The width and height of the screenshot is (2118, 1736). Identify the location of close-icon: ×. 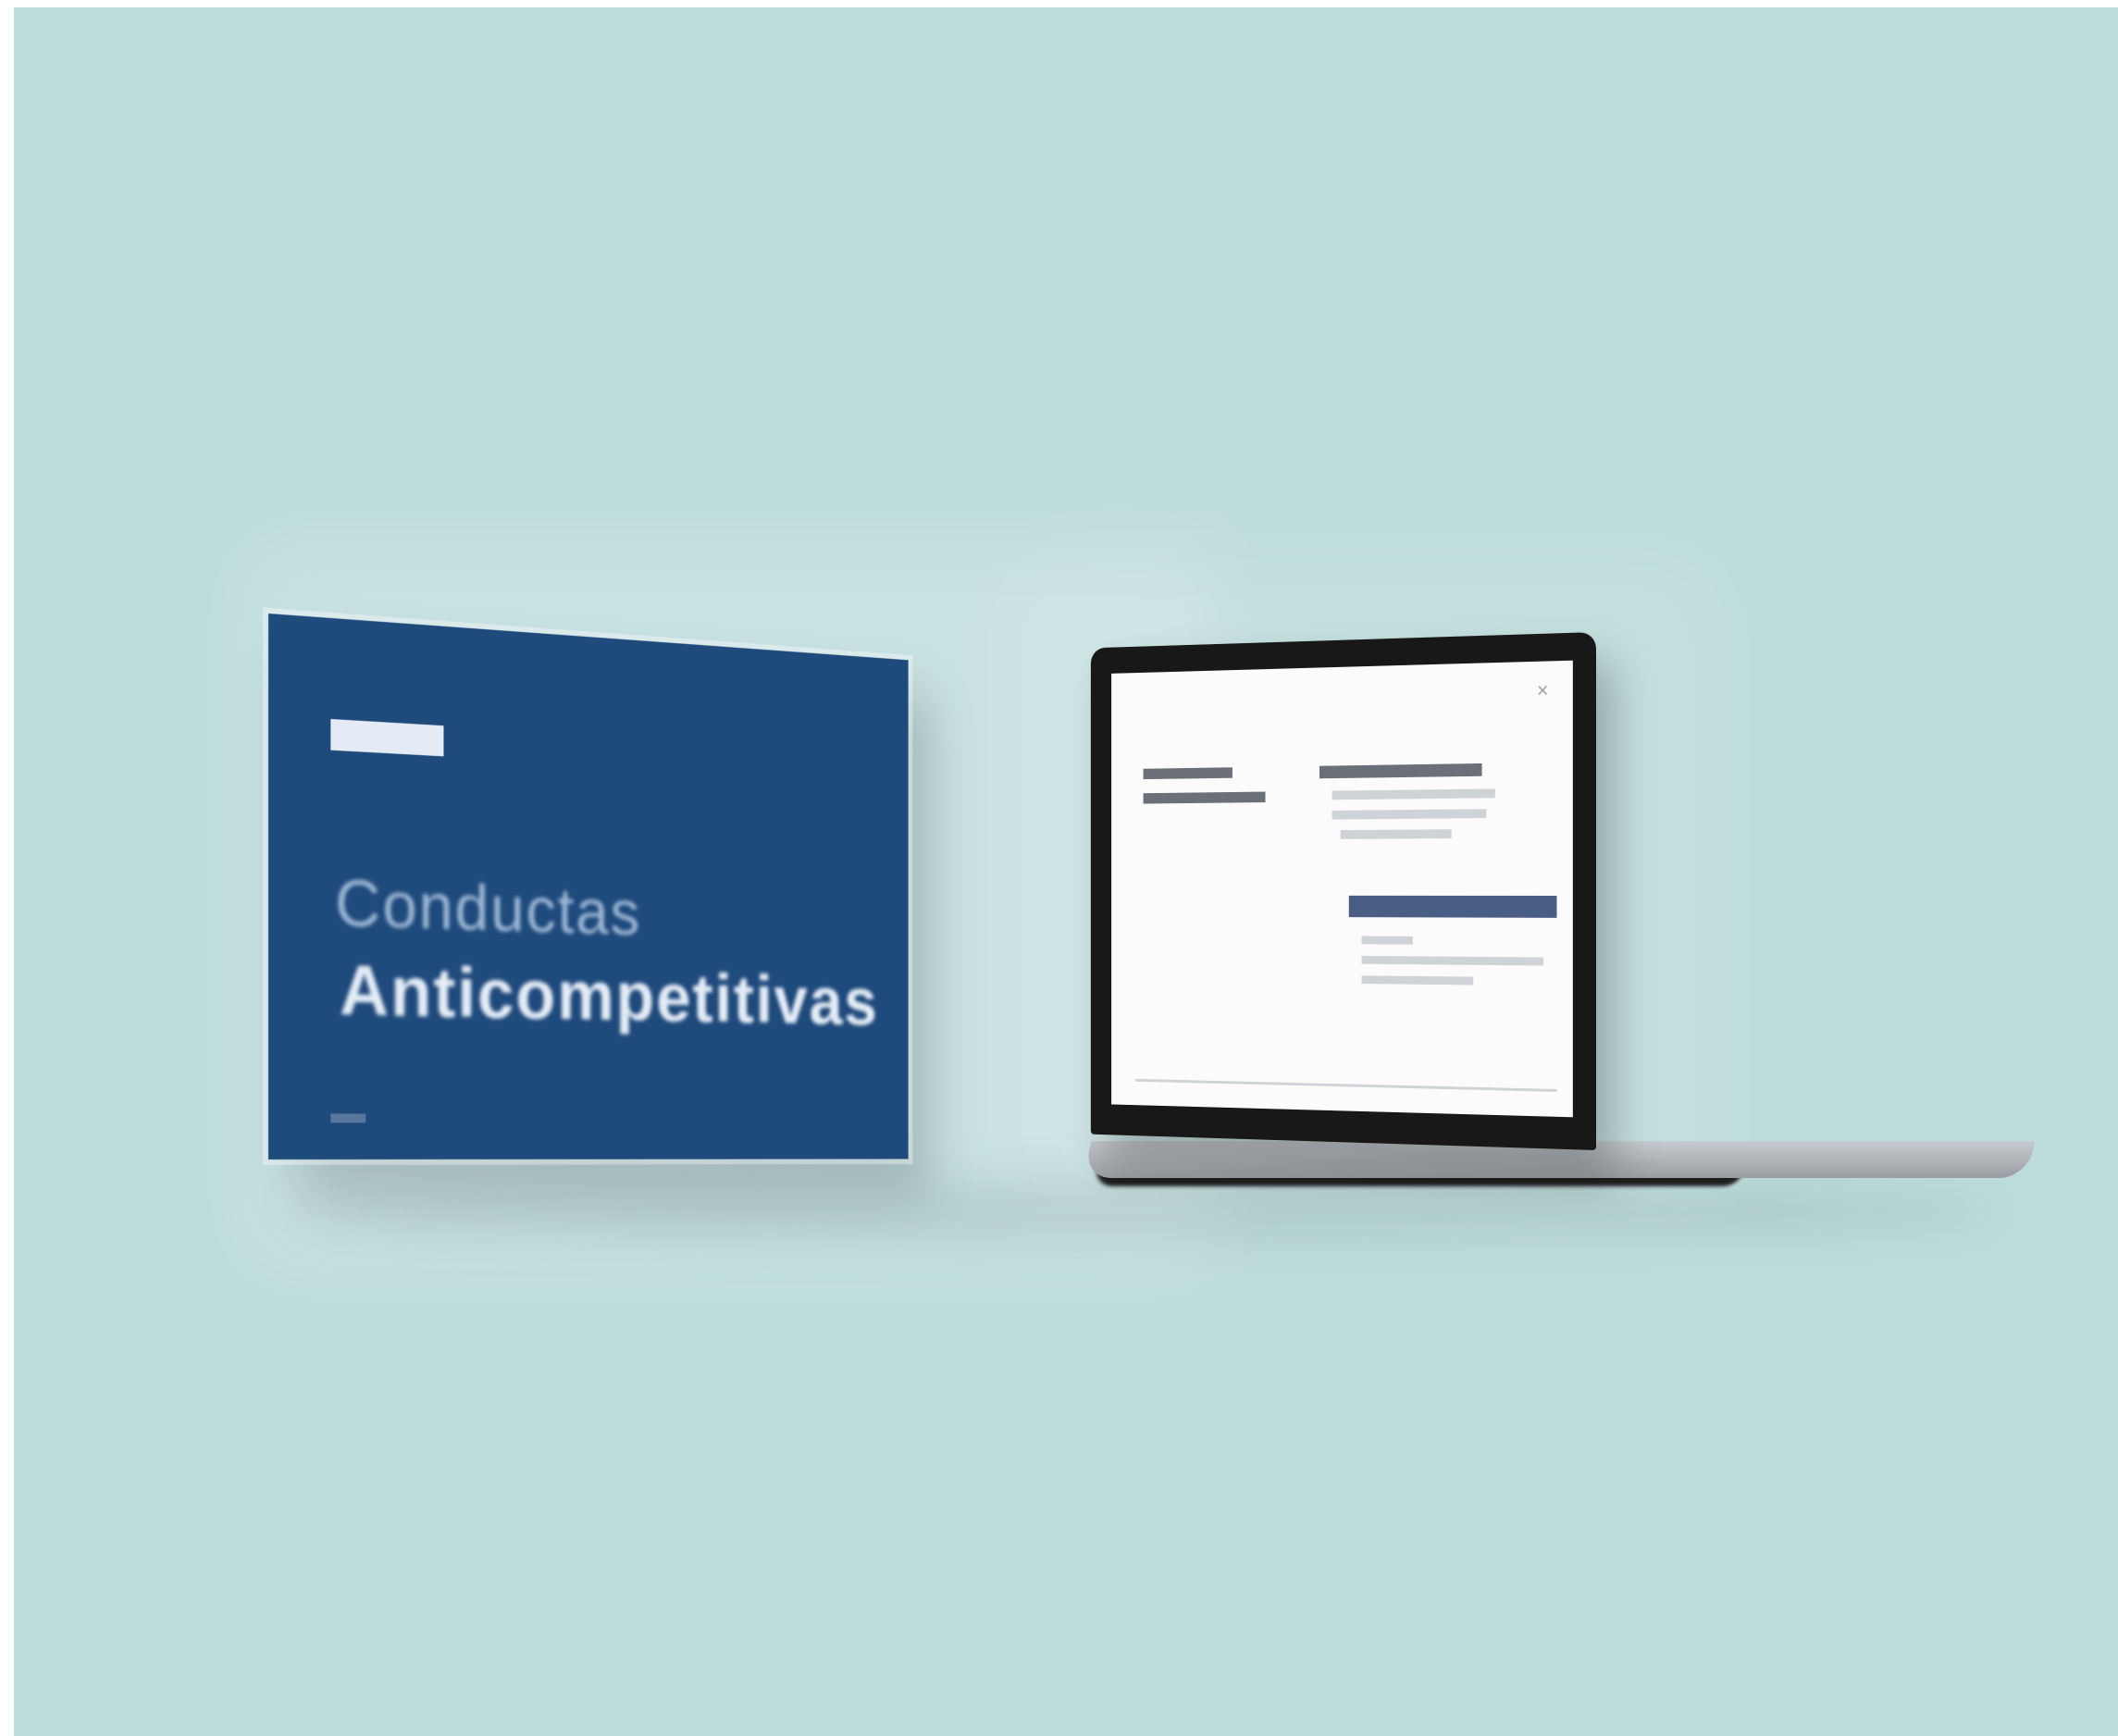
(1543, 690).